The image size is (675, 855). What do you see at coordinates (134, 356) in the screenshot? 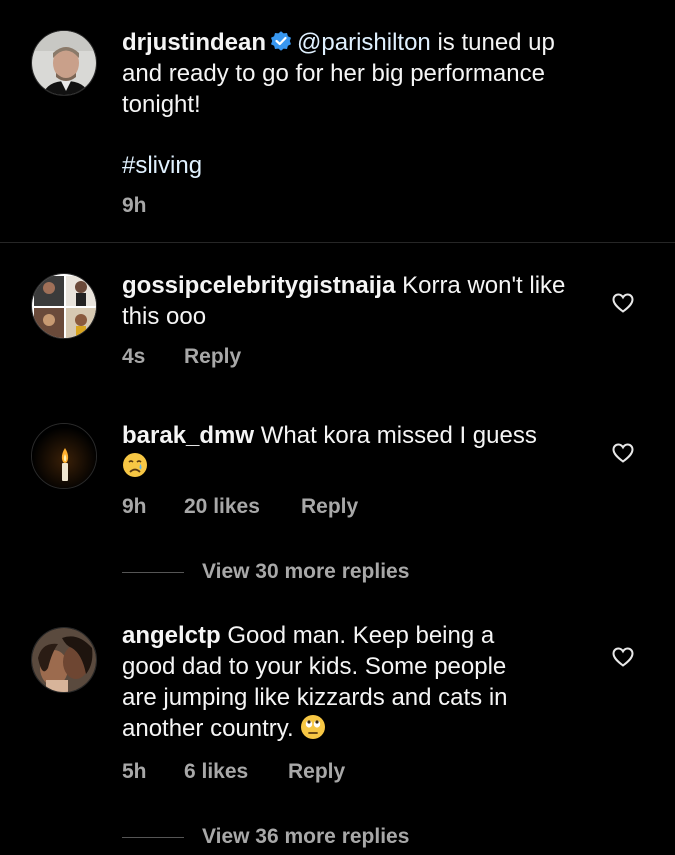
I see `comment-timestamp: 4s` at bounding box center [134, 356].